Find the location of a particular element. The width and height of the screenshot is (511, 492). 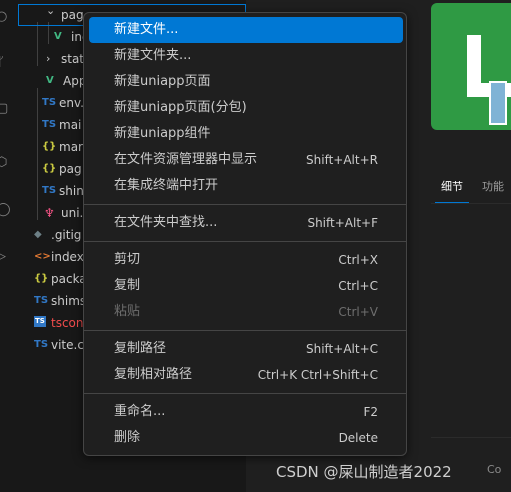

menu-item-shortcut: Ctrl+X is located at coordinates (358, 260).